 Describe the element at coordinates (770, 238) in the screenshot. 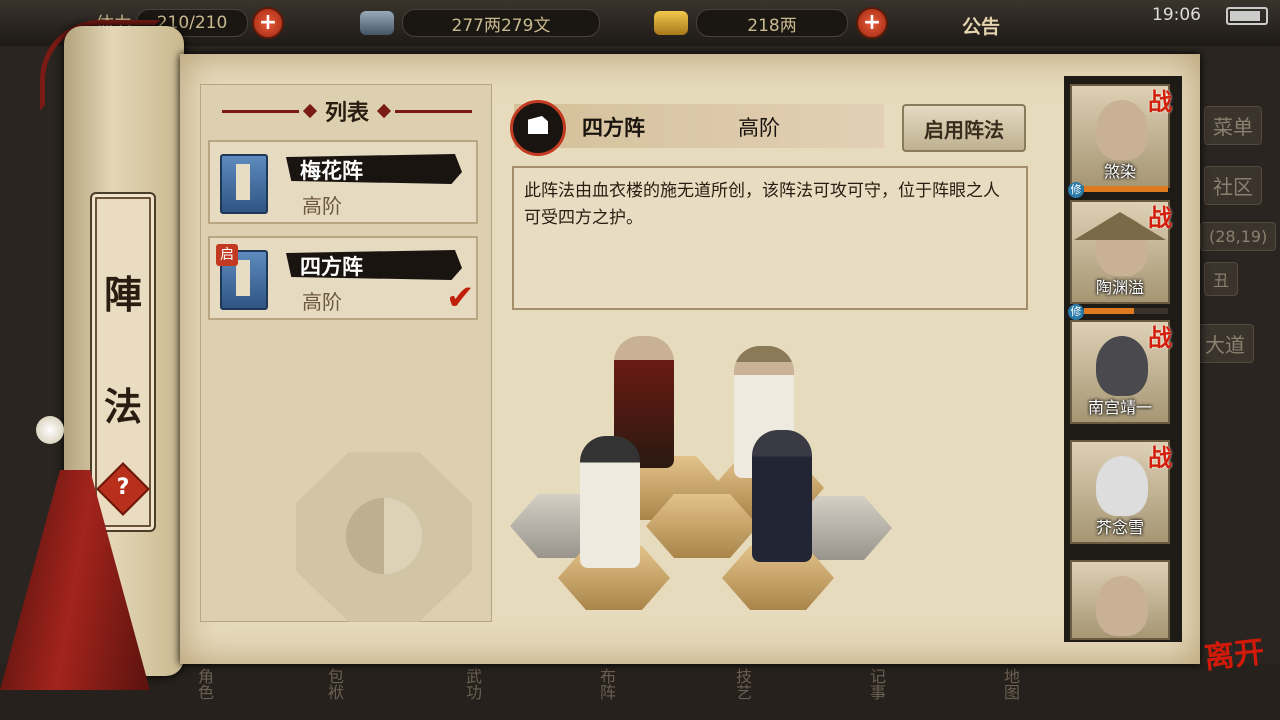

I see `description-box: 此阵法由血衣楼的施无道所创，该阵法可攻可守，位于阵眼之人可受四方之护。` at that location.